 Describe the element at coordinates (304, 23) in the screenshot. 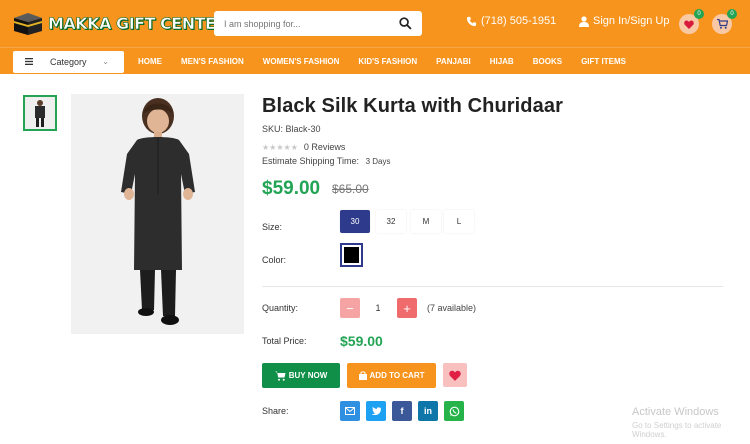

I see `search-input` at that location.